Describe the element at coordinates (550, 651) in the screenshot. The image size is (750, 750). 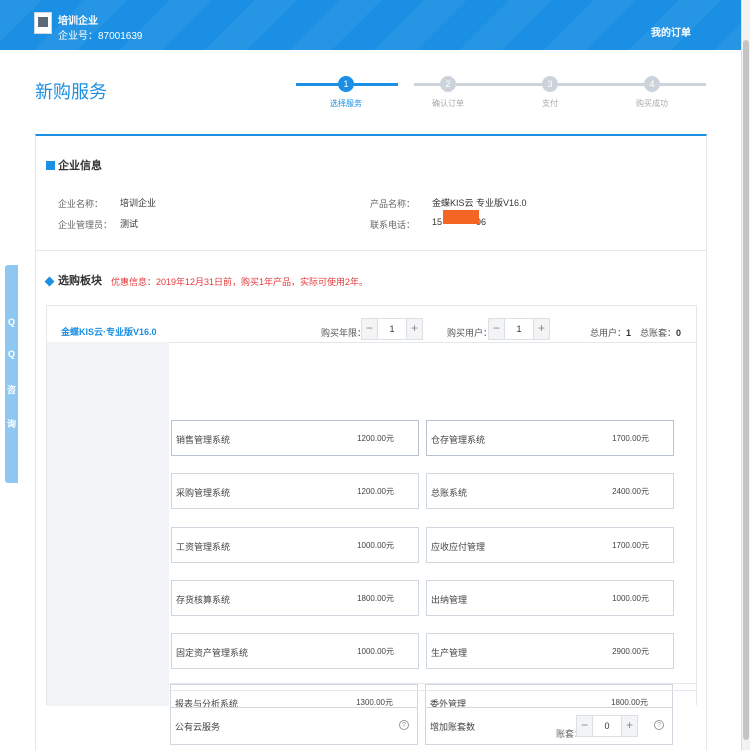
I see `module-card: 生产管理 2900.00元` at that location.